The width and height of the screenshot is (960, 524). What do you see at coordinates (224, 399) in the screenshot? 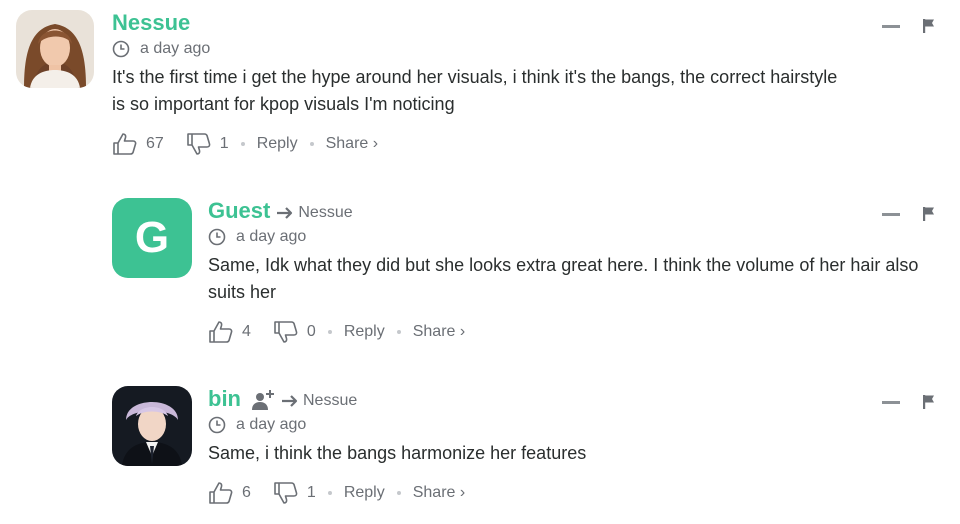
I see `author-name: bin` at bounding box center [224, 399].